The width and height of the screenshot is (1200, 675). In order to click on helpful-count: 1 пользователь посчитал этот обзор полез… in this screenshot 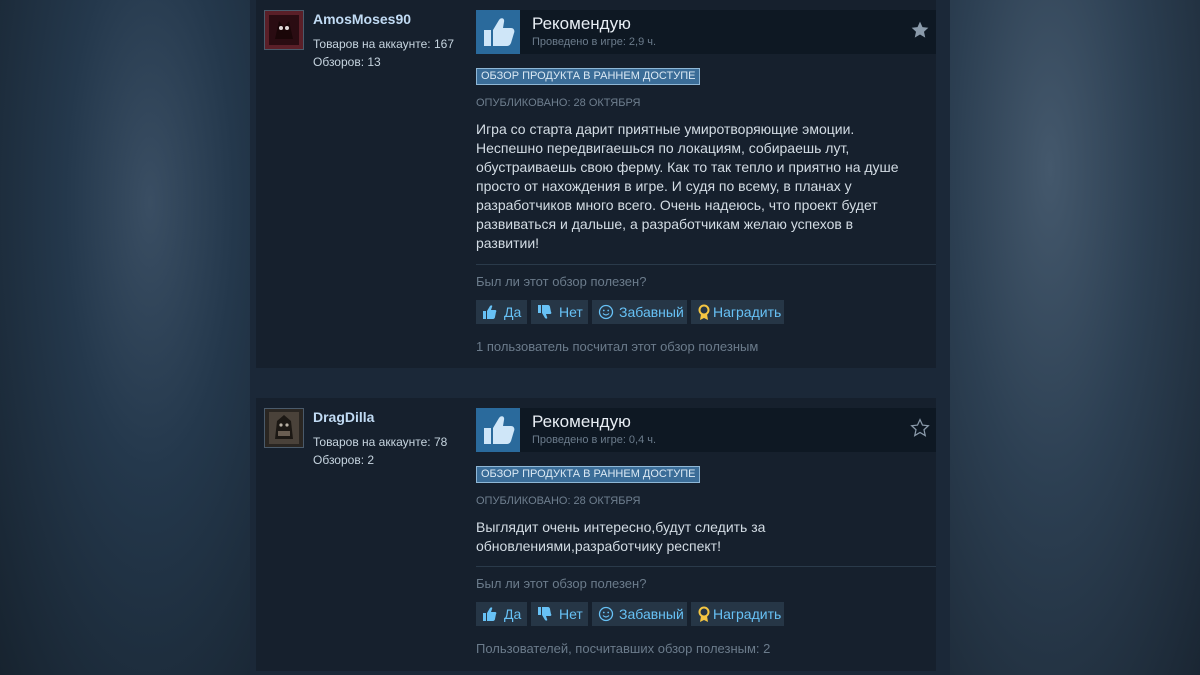, I will do `click(617, 346)`.